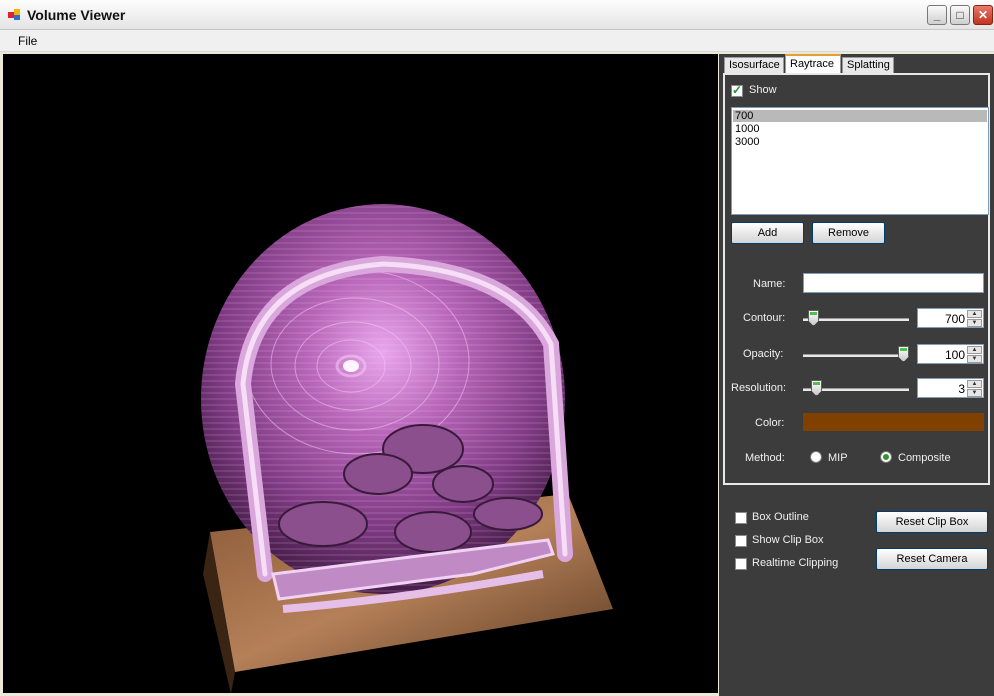 This screenshot has width=994, height=696. What do you see at coordinates (838, 458) in the screenshot?
I see `method-mip-label: MIP` at bounding box center [838, 458].